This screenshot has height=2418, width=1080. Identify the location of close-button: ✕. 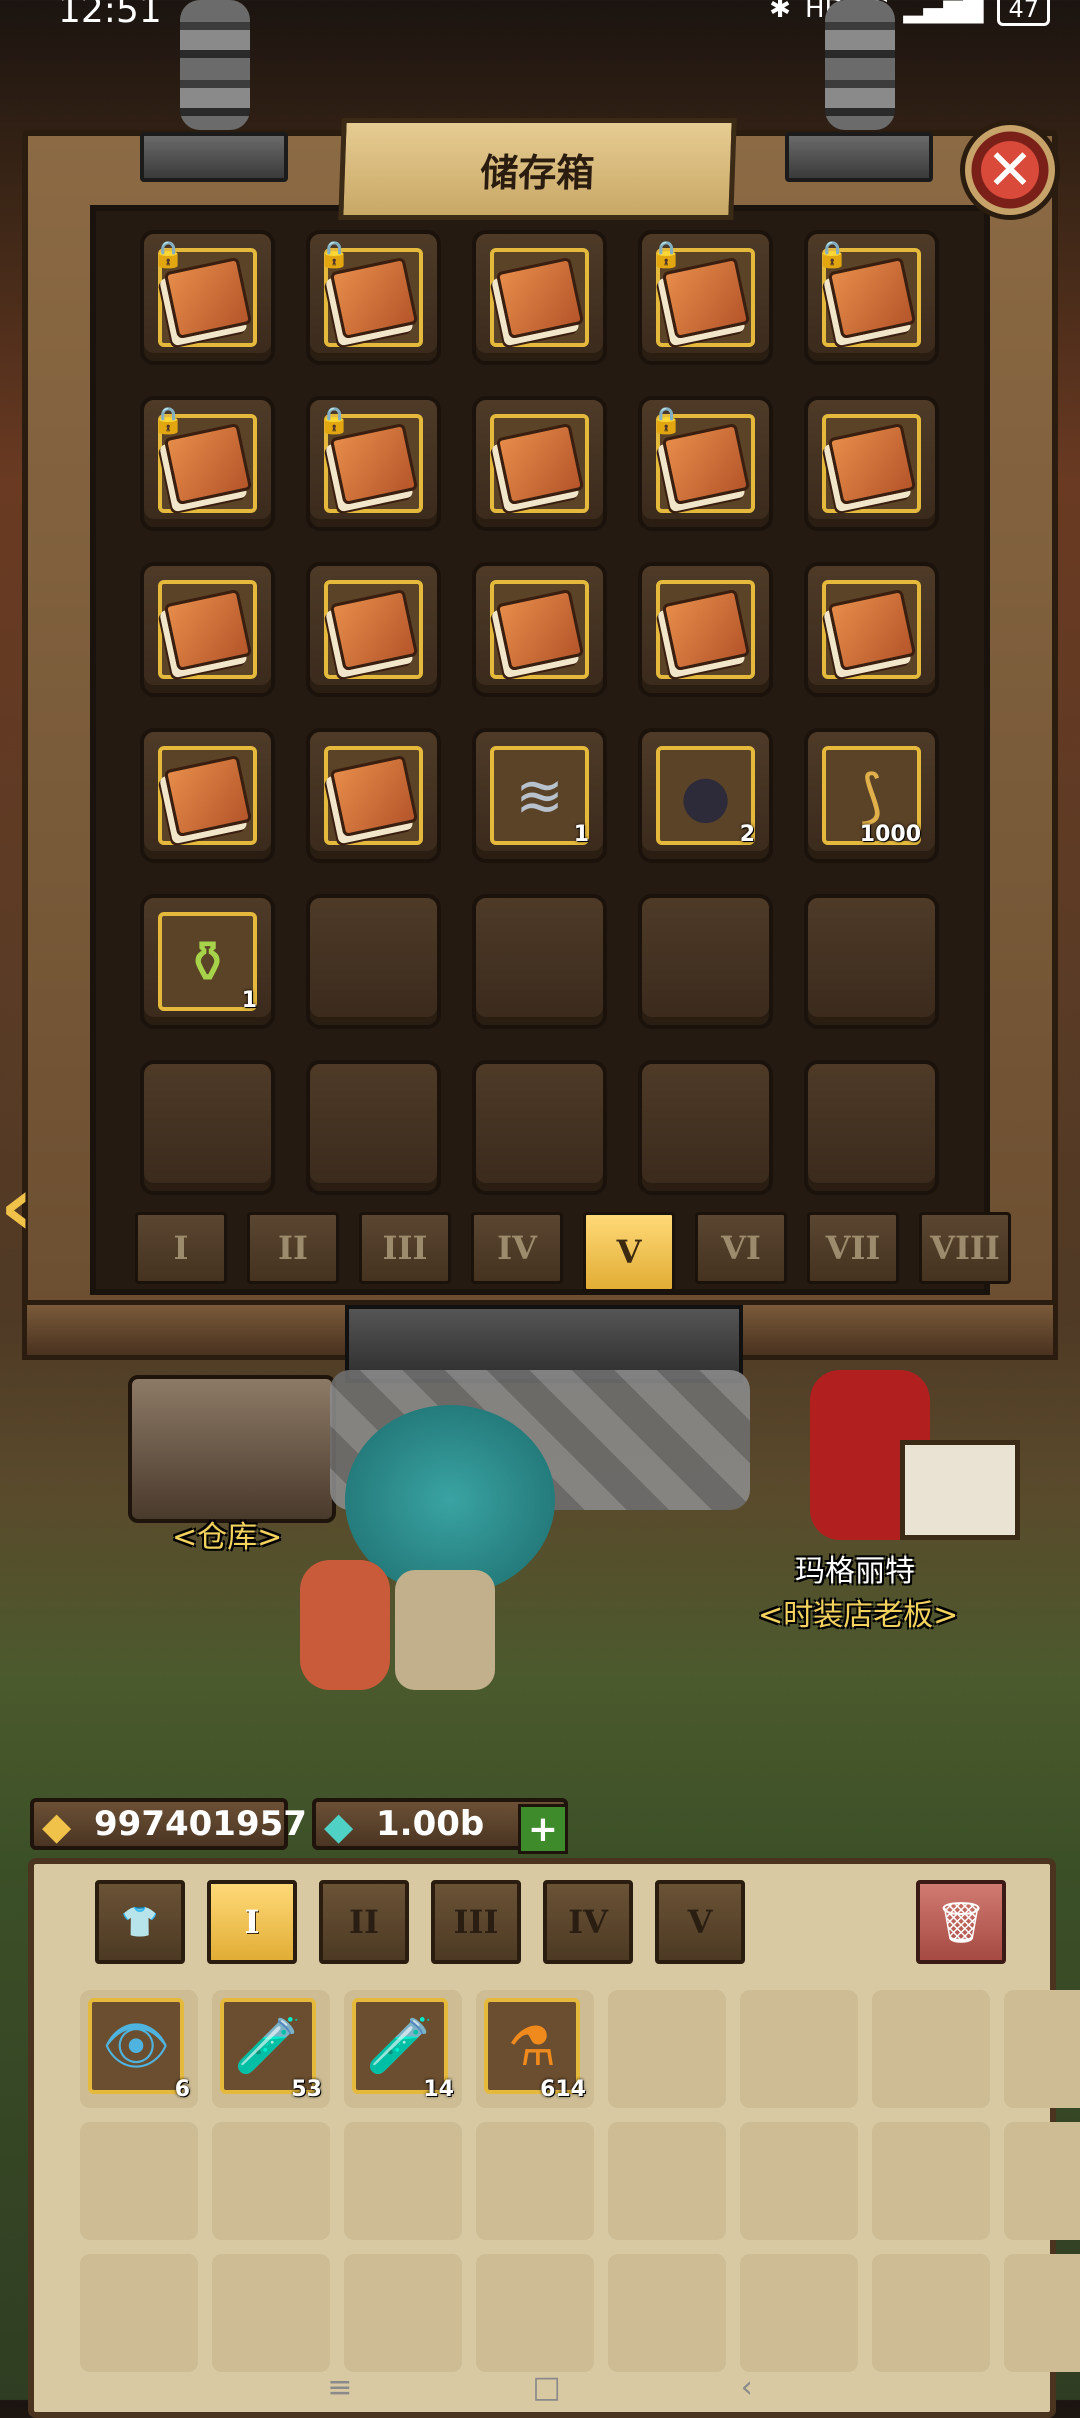
(1010, 170).